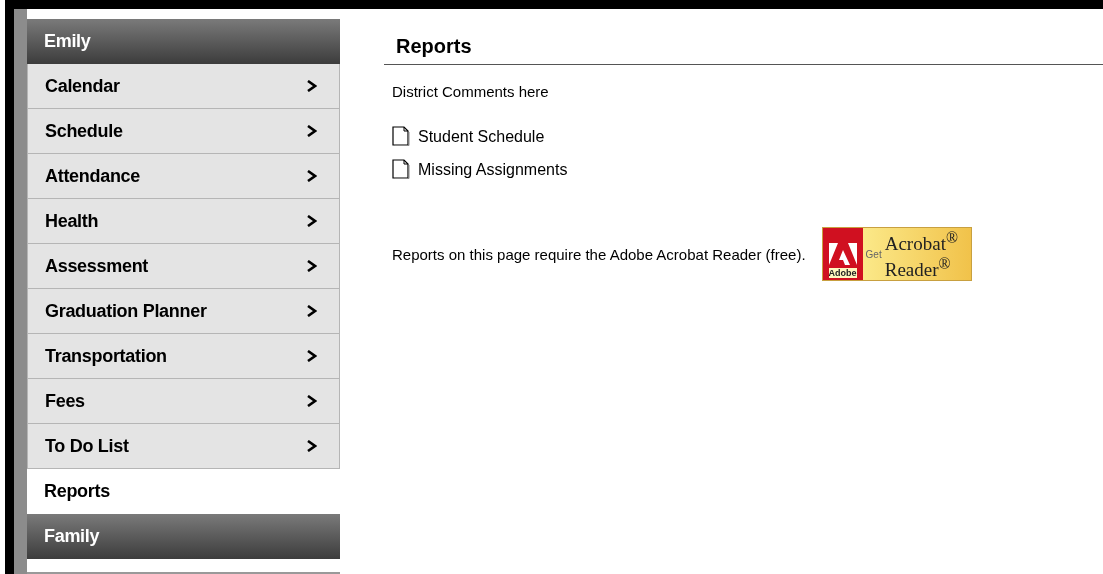 Image resolution: width=1103 pixels, height=574 pixels. Describe the element at coordinates (183, 176) in the screenshot. I see `nav-item: Attendance` at that location.